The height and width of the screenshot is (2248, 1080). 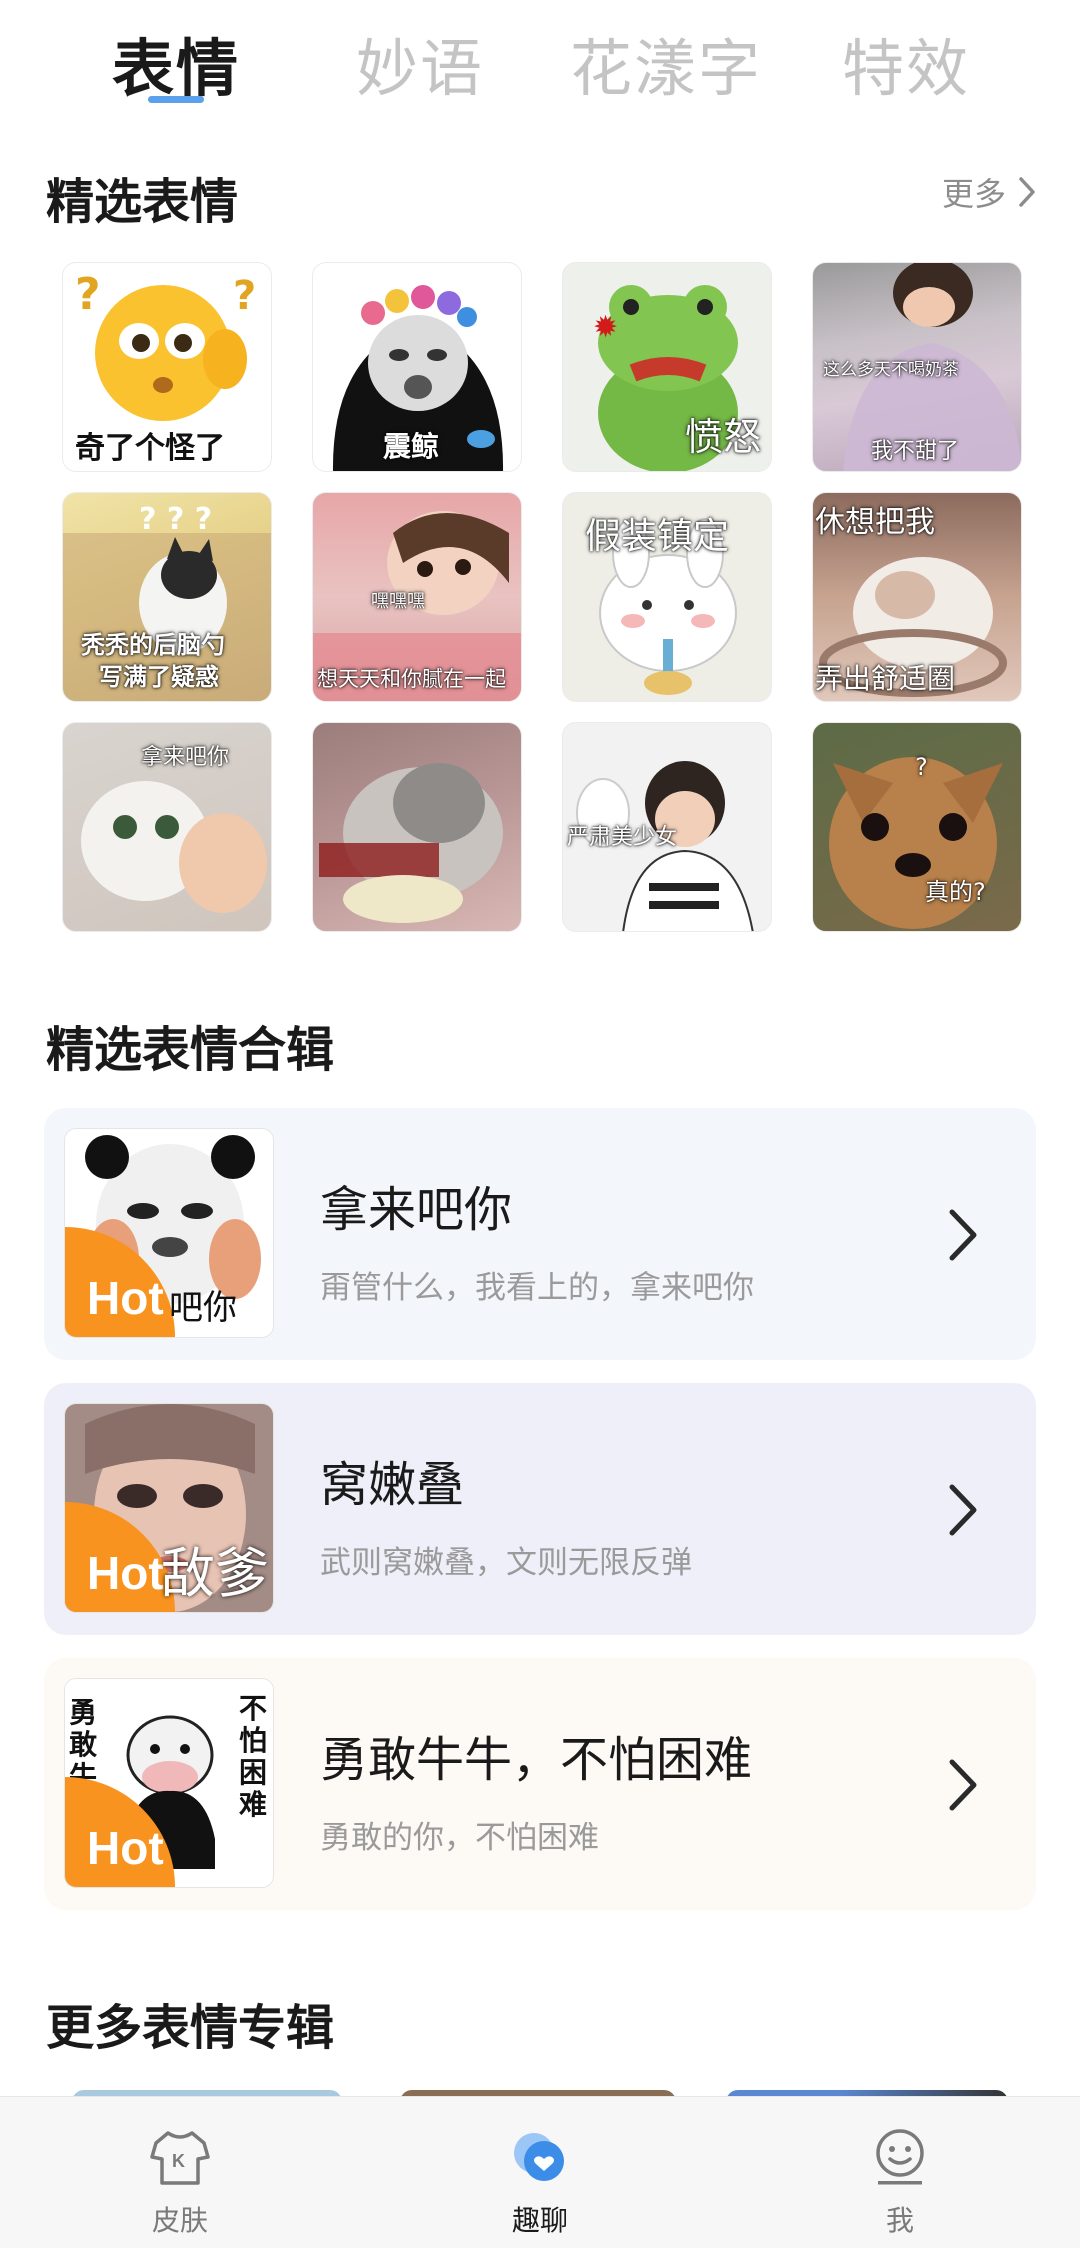 I want to click on sticker-item: 假装镇定, so click(x=667, y=597).